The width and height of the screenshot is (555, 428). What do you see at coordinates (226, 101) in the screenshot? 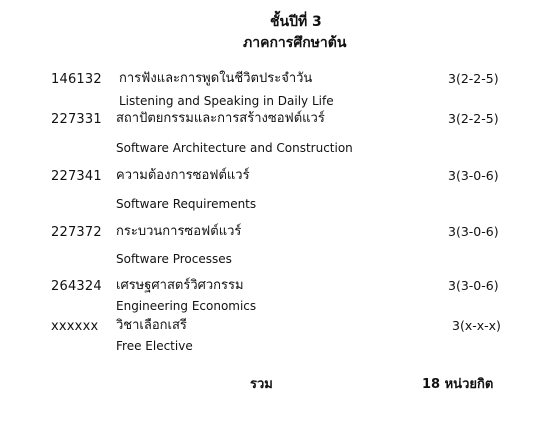
I see `course-english-name: Listening and Speaking in Daily Life` at bounding box center [226, 101].